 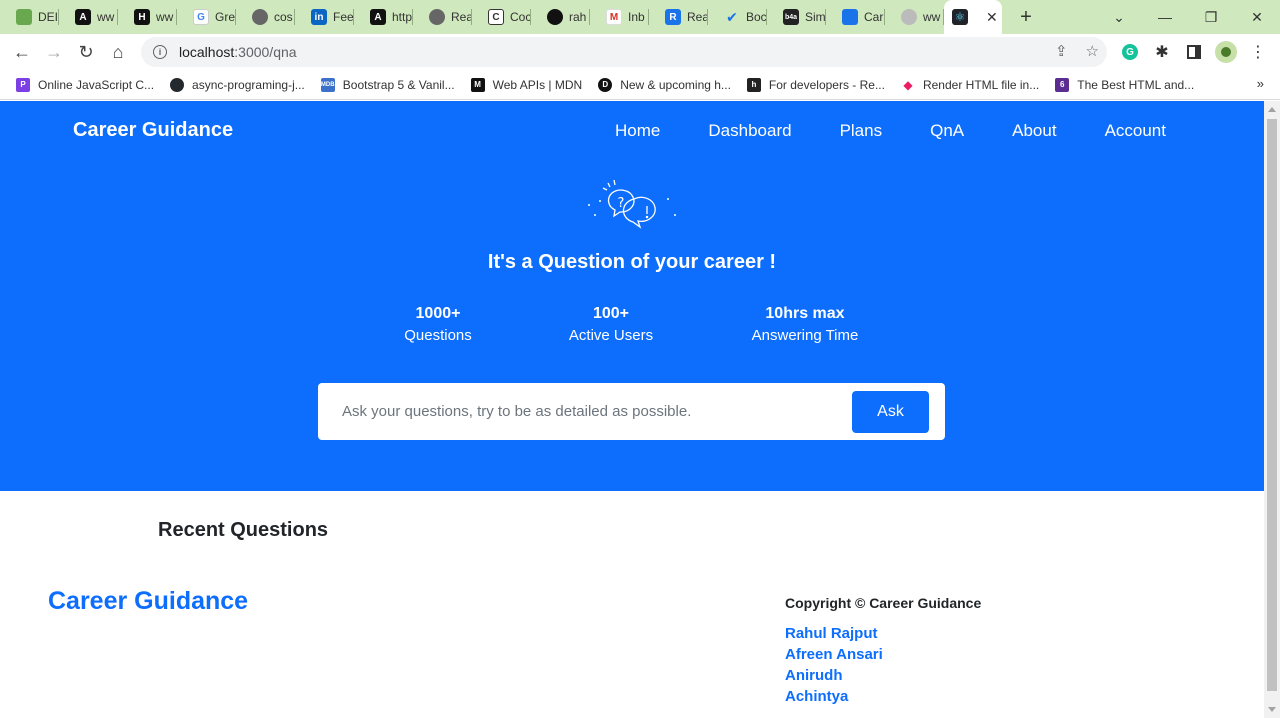 I want to click on site-brand: Career Guidance, so click(x=153, y=130).